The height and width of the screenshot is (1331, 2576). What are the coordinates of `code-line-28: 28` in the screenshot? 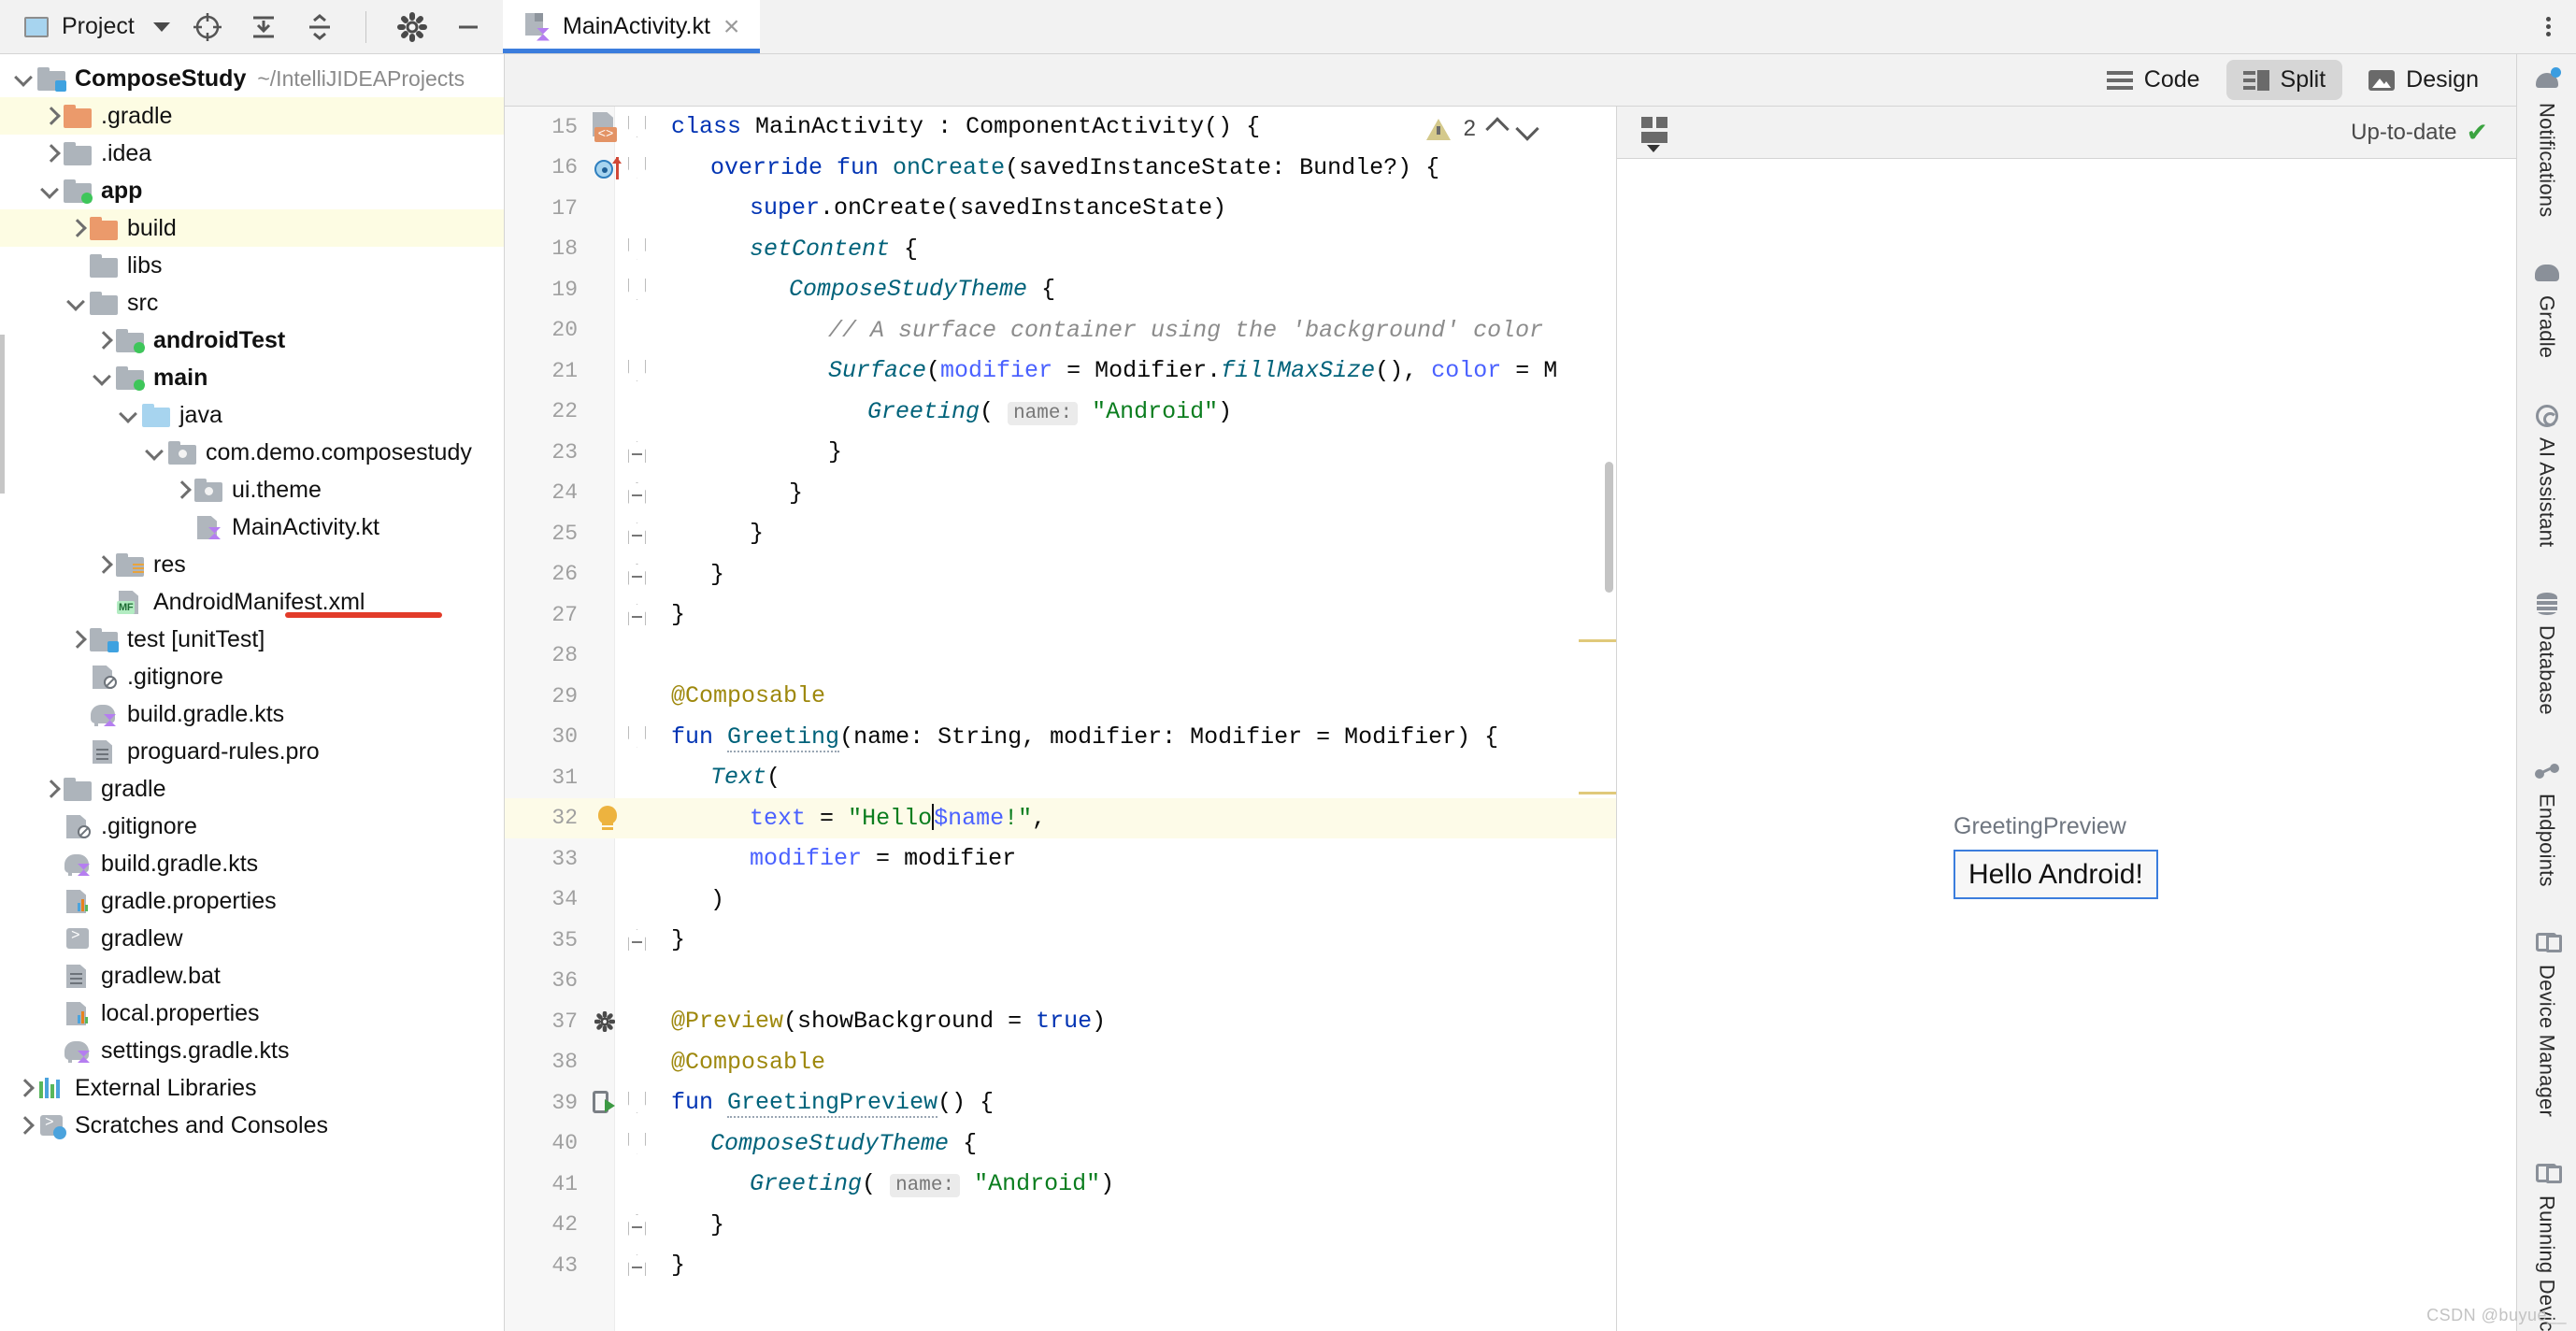 It's located at (1060, 656).